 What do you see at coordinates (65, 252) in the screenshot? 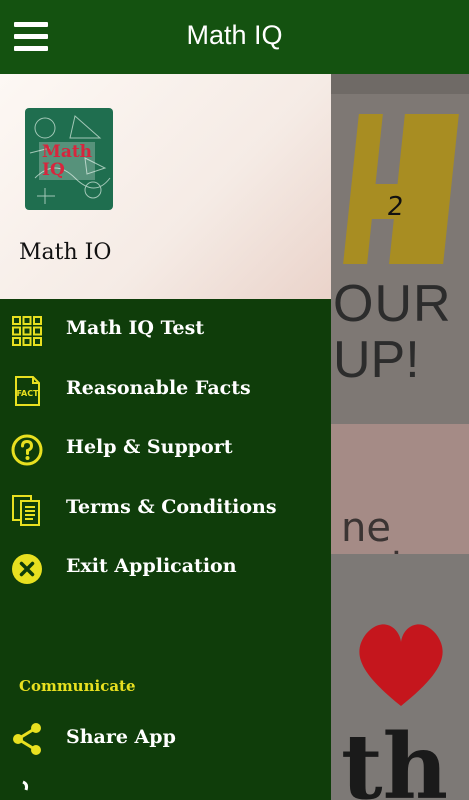
I see `drawer-app-name: Math IO` at bounding box center [65, 252].